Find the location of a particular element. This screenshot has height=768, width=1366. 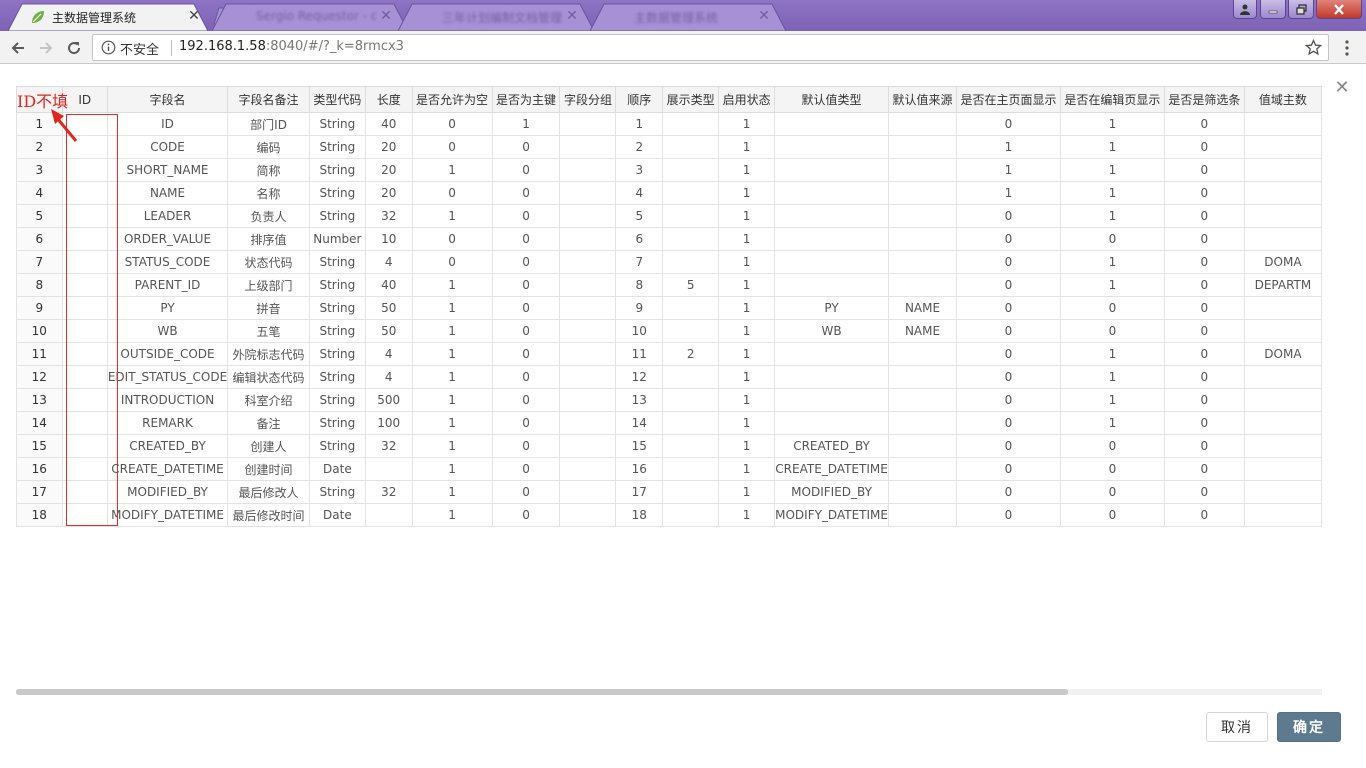

table-cell: 20 is located at coordinates (388, 193).